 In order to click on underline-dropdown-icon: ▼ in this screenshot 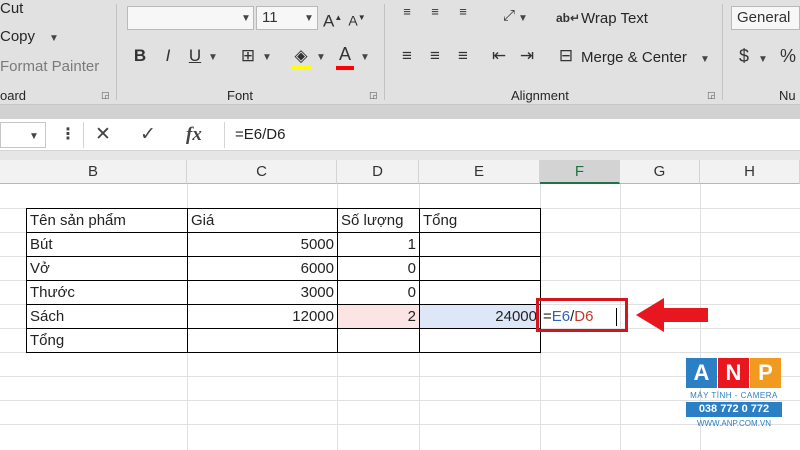, I will do `click(213, 57)`.